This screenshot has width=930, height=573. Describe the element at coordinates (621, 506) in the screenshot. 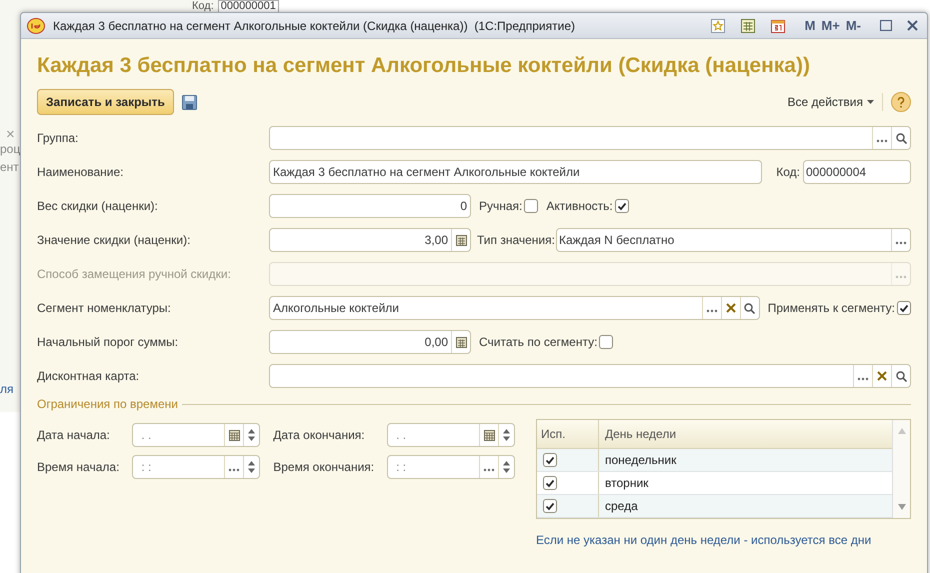

I see `table-cell-text: среда` at that location.